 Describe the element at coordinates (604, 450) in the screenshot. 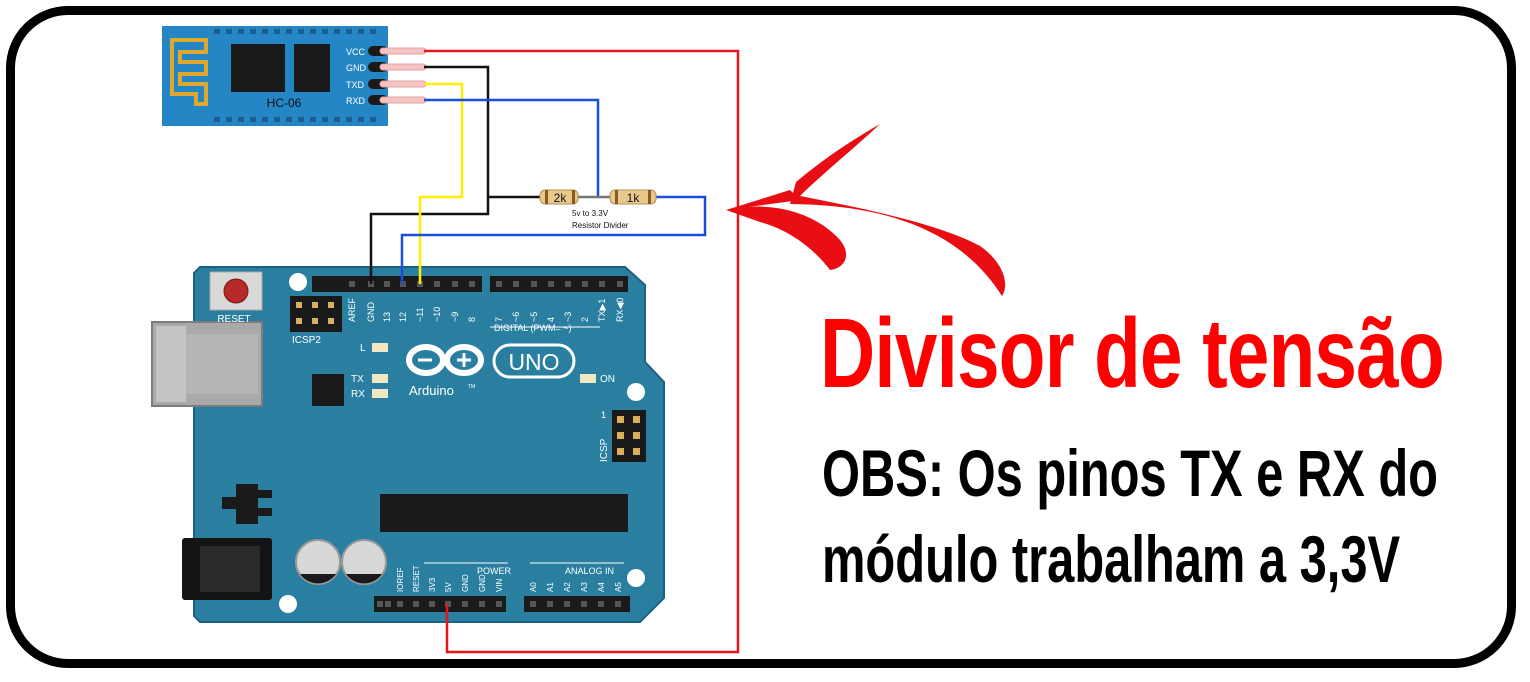

I see `icsp-label: ICSP` at that location.